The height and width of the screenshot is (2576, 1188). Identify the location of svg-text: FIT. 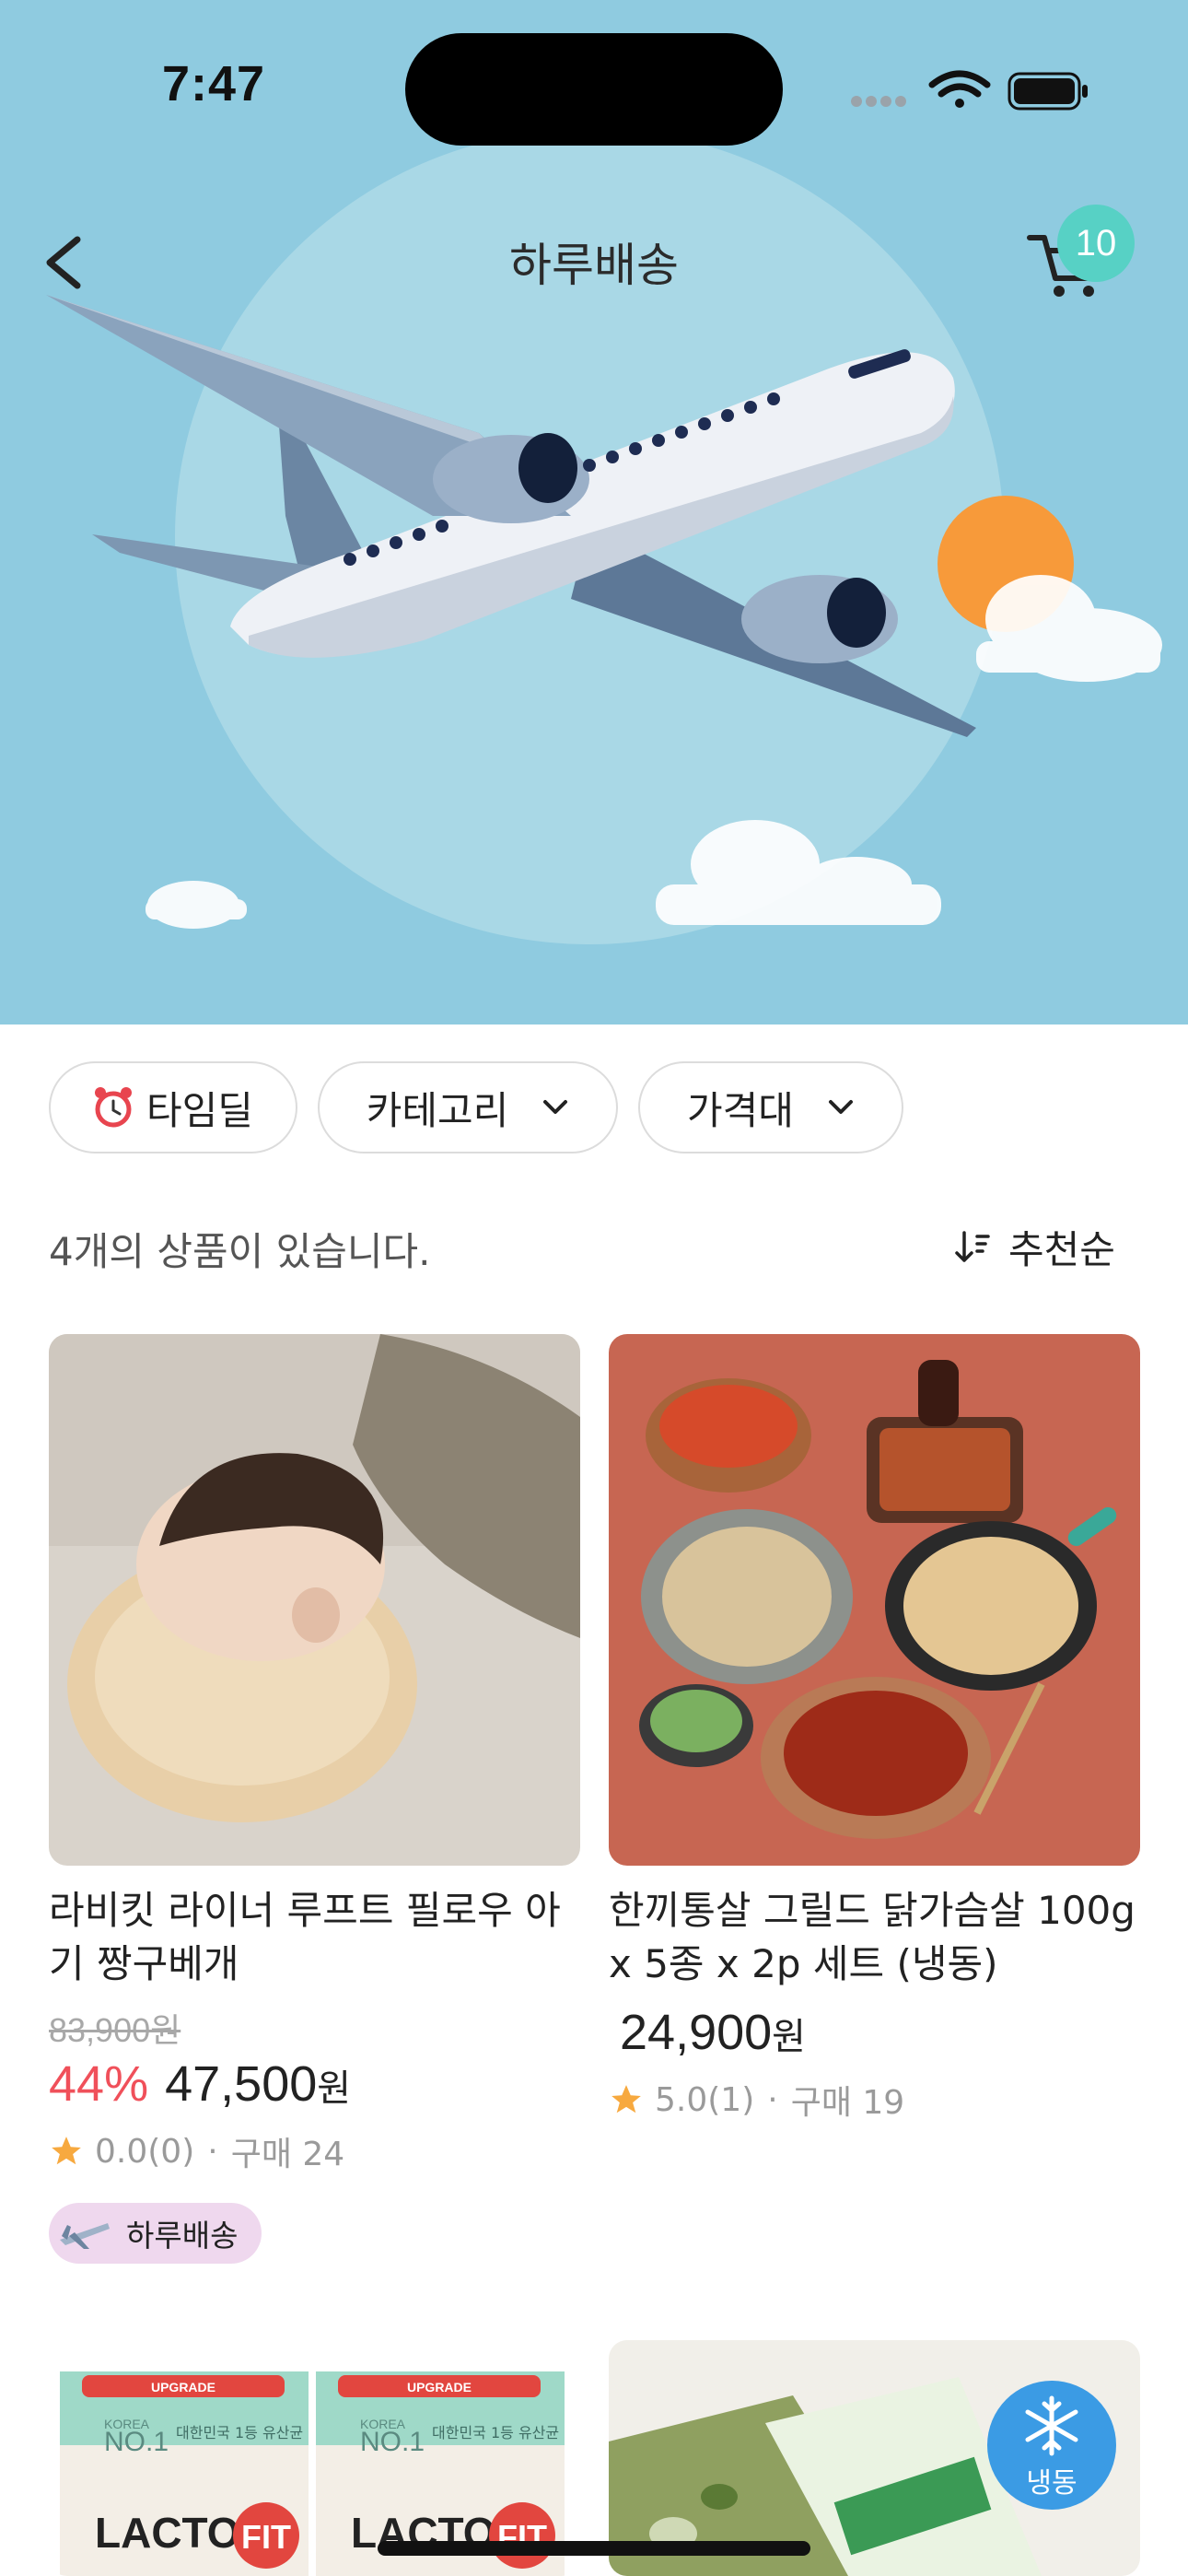
(266, 2537).